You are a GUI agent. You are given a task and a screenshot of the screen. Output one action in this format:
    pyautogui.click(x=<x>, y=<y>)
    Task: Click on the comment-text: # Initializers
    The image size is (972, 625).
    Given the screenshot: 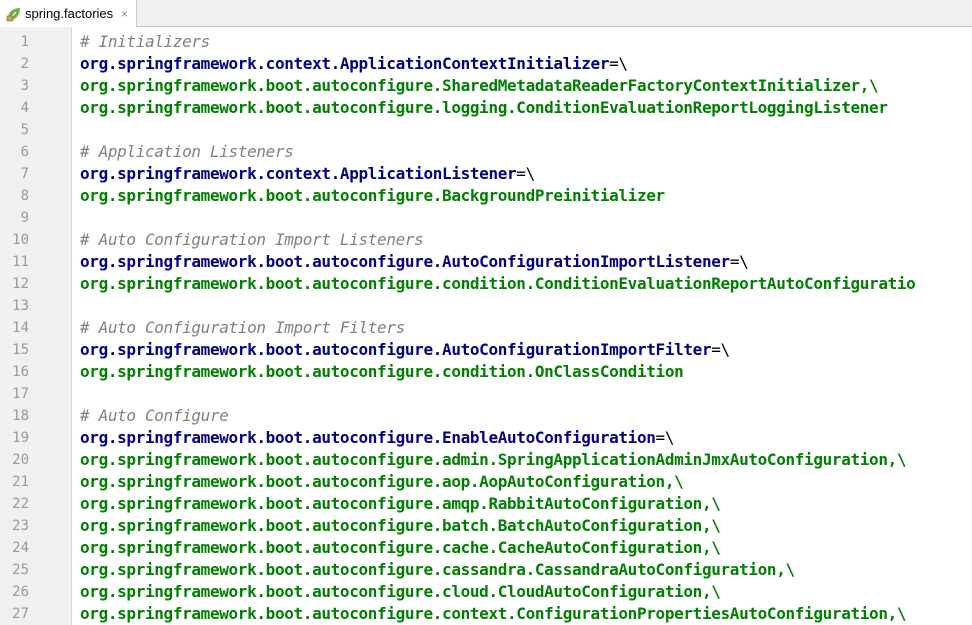 What is the action you would take?
    pyautogui.click(x=145, y=41)
    